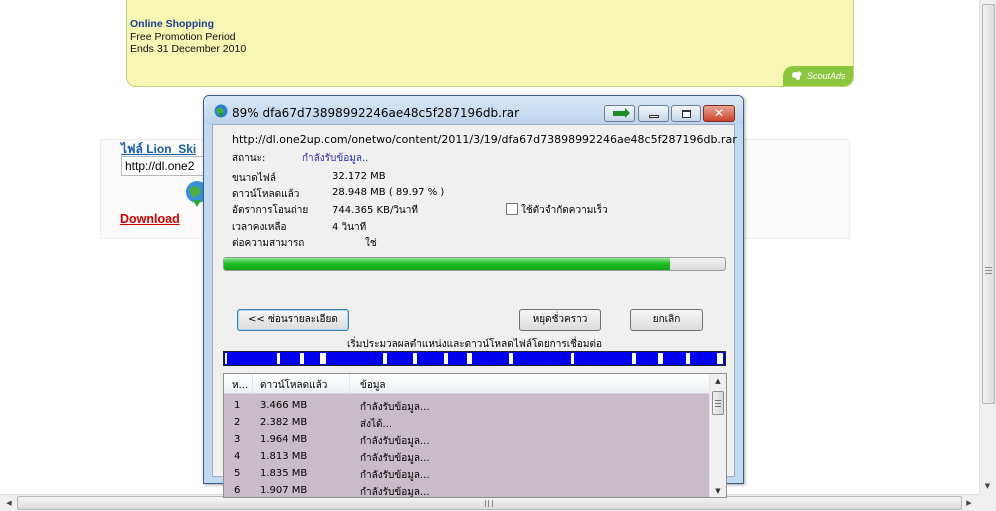  I want to click on maximize-button, so click(686, 113).